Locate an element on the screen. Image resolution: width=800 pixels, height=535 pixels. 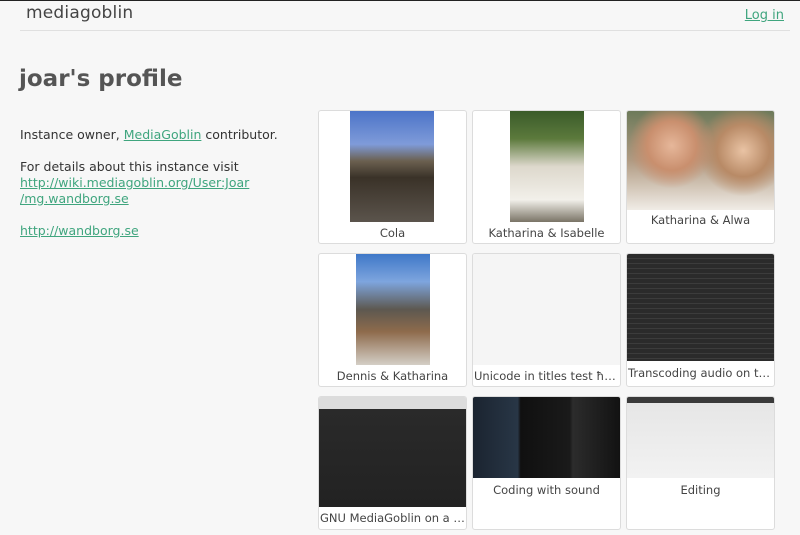
header: mediagoblin Log in is located at coordinates (400, 15).